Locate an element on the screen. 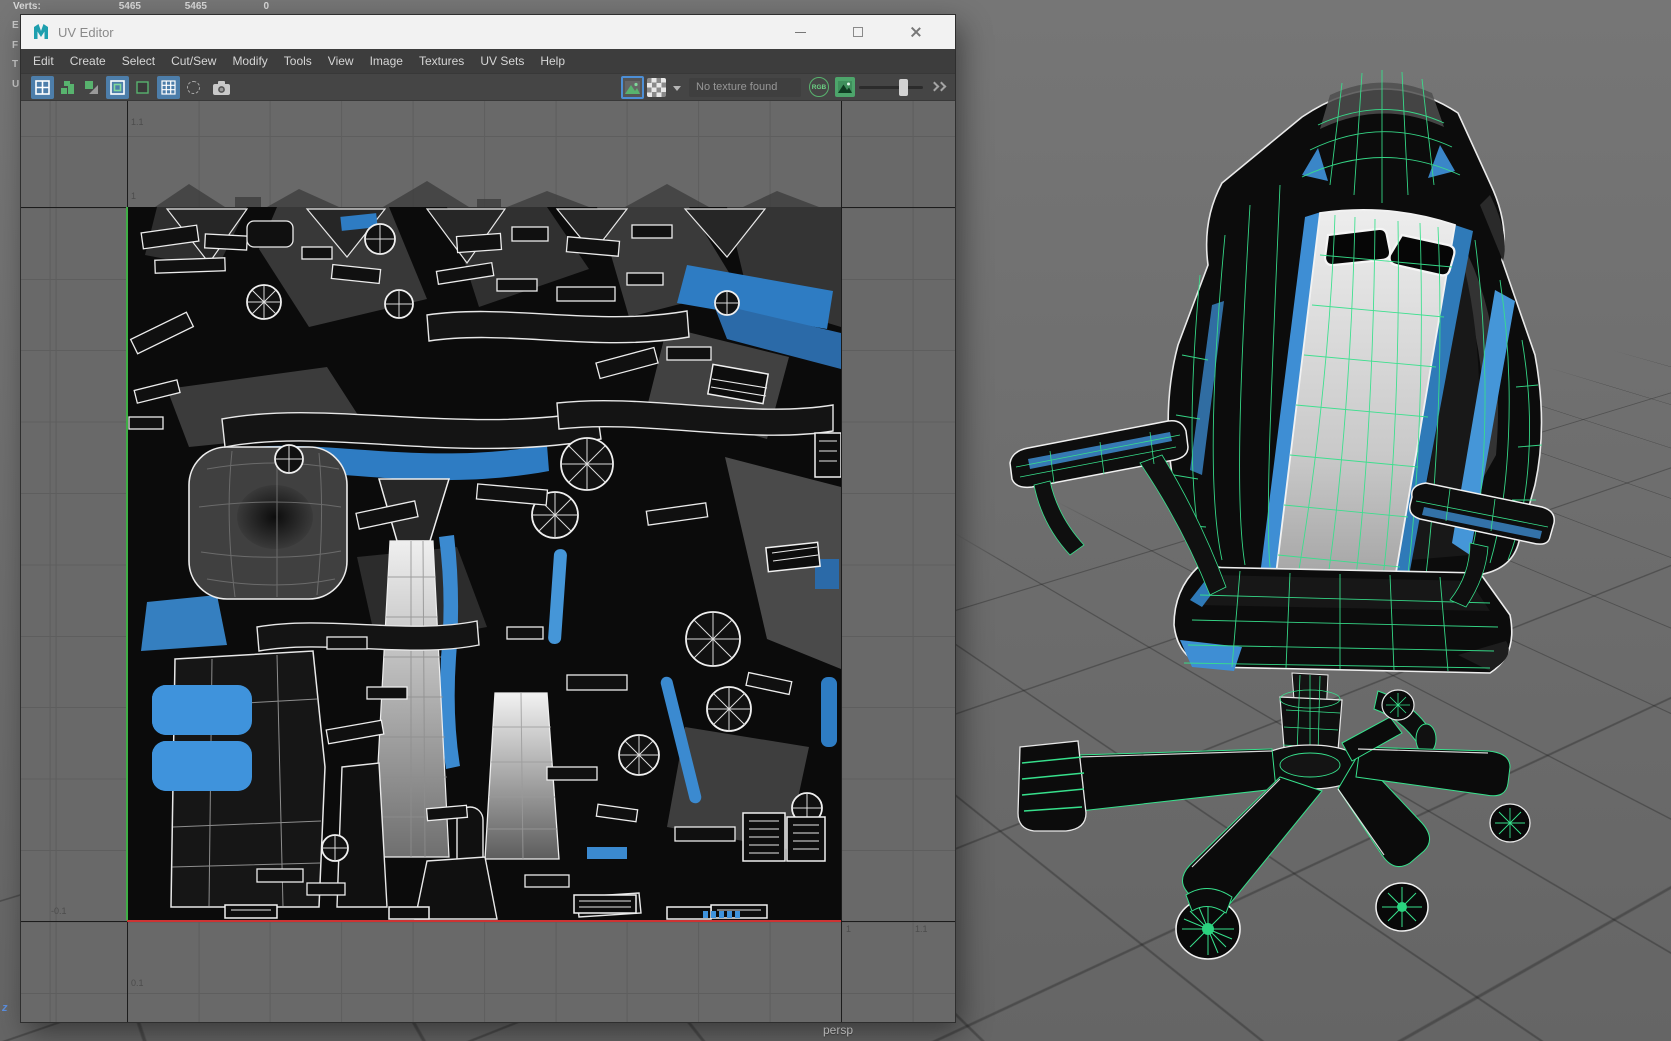 The width and height of the screenshot is (1671, 1041). menu-textures: Textures is located at coordinates (441, 61).